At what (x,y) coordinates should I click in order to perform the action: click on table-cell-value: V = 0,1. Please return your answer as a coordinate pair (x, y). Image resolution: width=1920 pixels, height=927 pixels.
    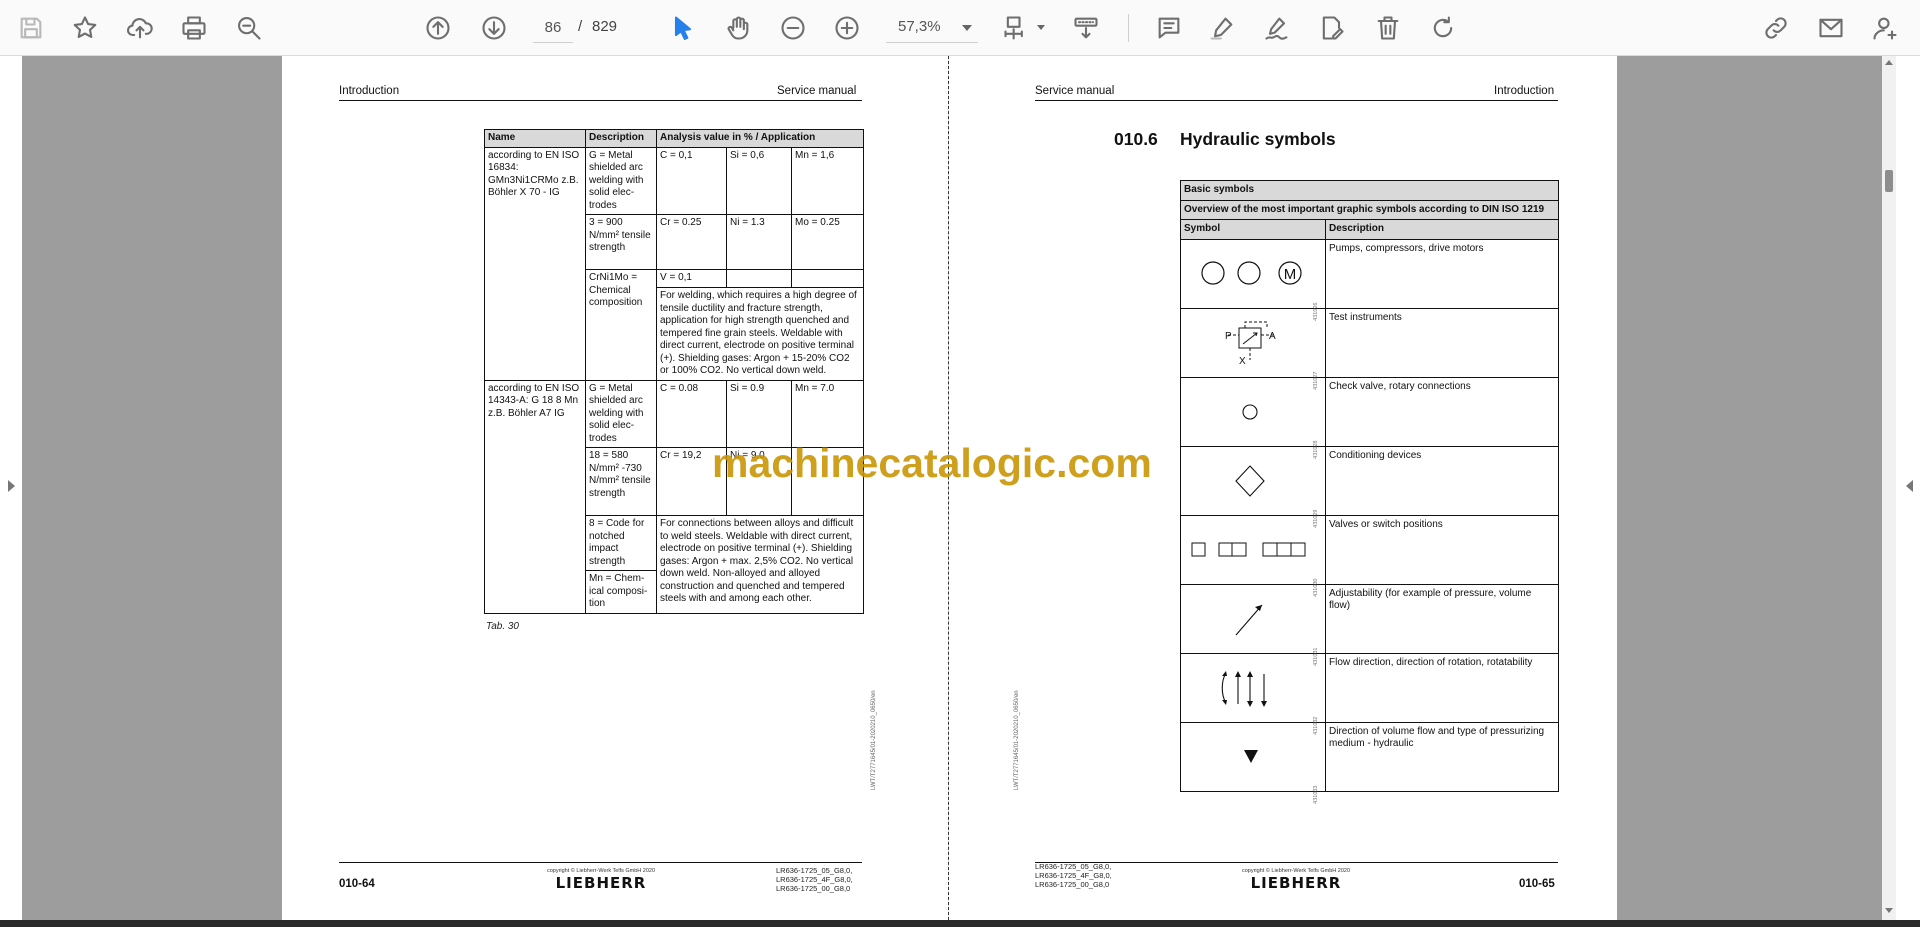
    Looking at the image, I should click on (691, 278).